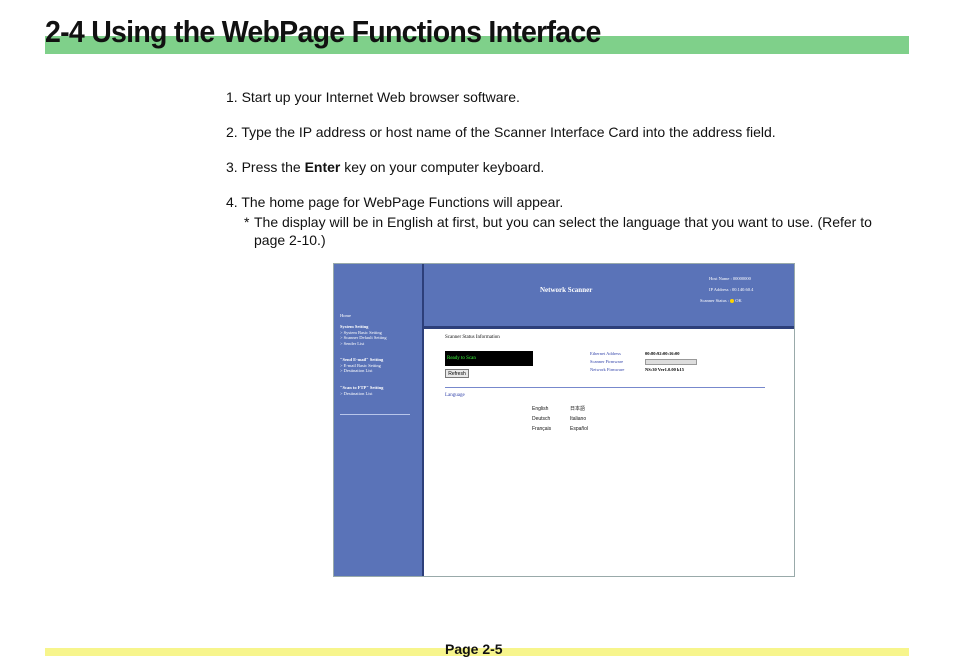 Image resolution: width=954 pixels, height=672 pixels. What do you see at coordinates (361, 394) in the screenshot?
I see `sidebar-item-ftp-destinations: > Destination List` at bounding box center [361, 394].